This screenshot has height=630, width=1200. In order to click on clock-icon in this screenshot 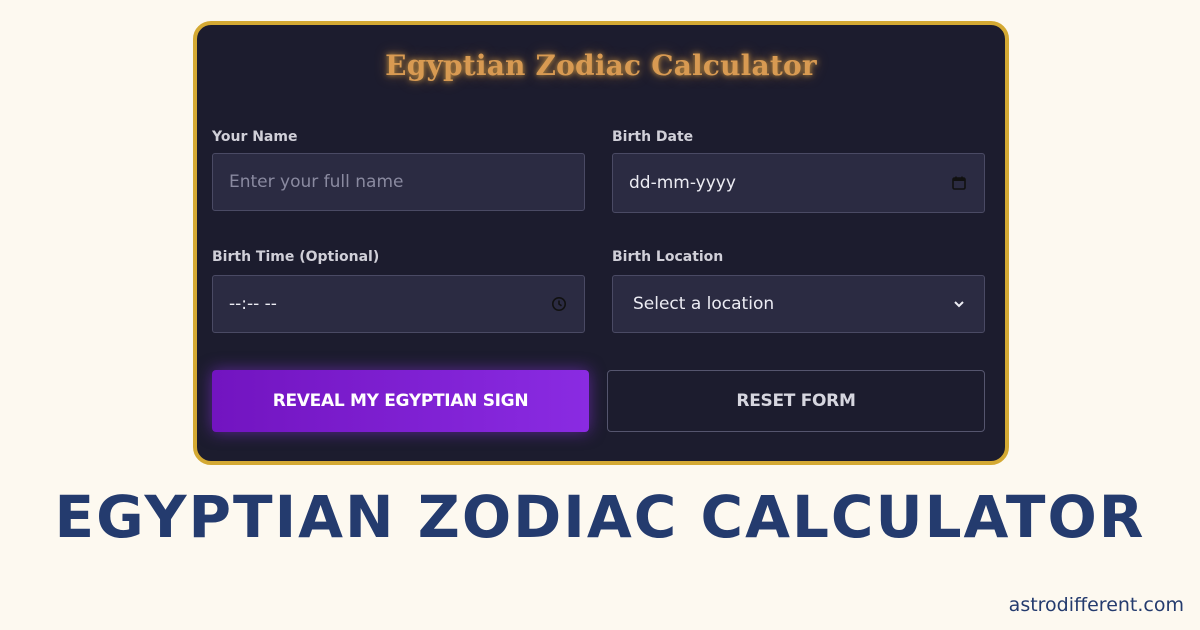, I will do `click(559, 304)`.